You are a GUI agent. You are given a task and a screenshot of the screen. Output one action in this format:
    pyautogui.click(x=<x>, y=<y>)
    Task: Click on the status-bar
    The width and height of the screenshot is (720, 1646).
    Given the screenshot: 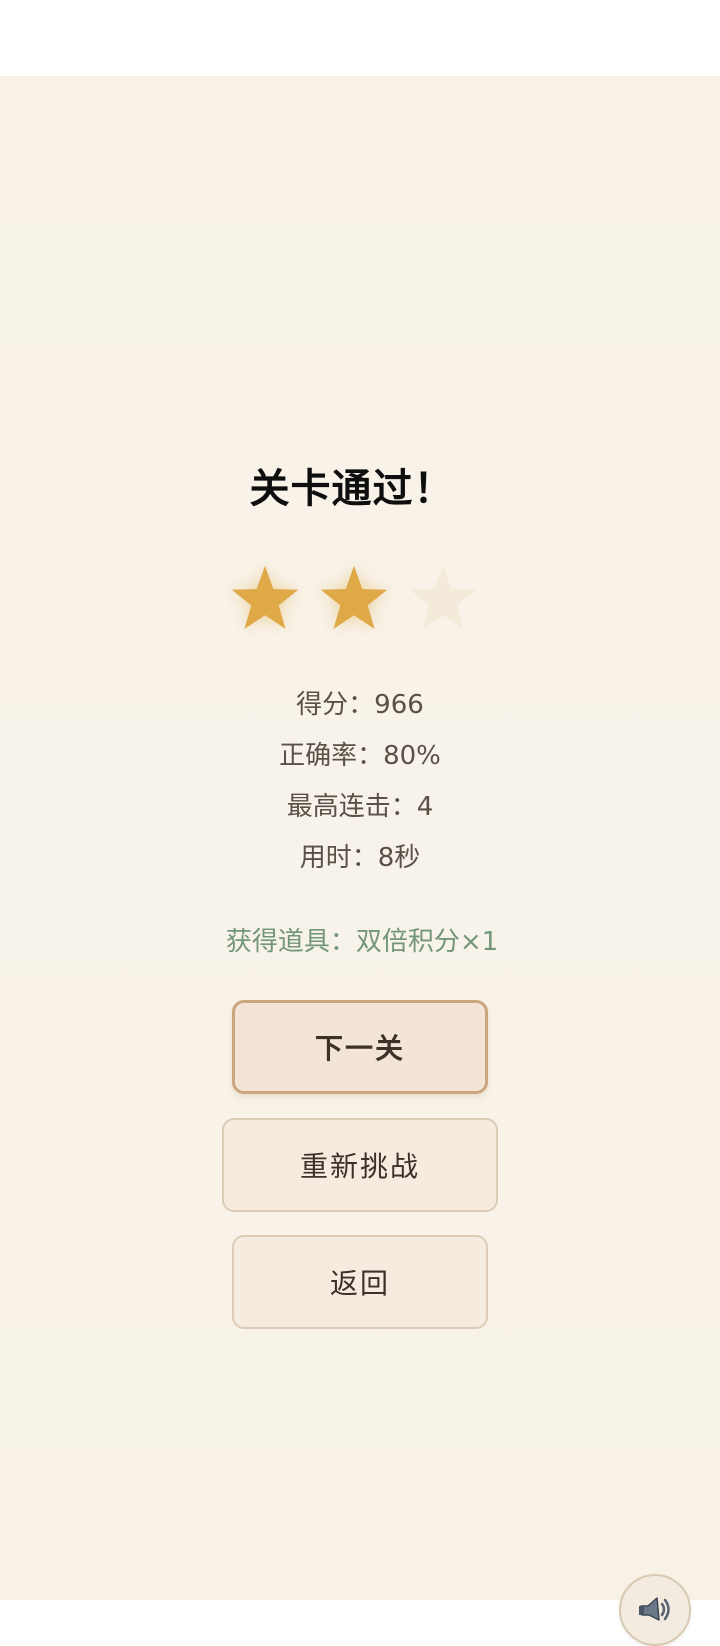 What is the action you would take?
    pyautogui.click(x=360, y=38)
    